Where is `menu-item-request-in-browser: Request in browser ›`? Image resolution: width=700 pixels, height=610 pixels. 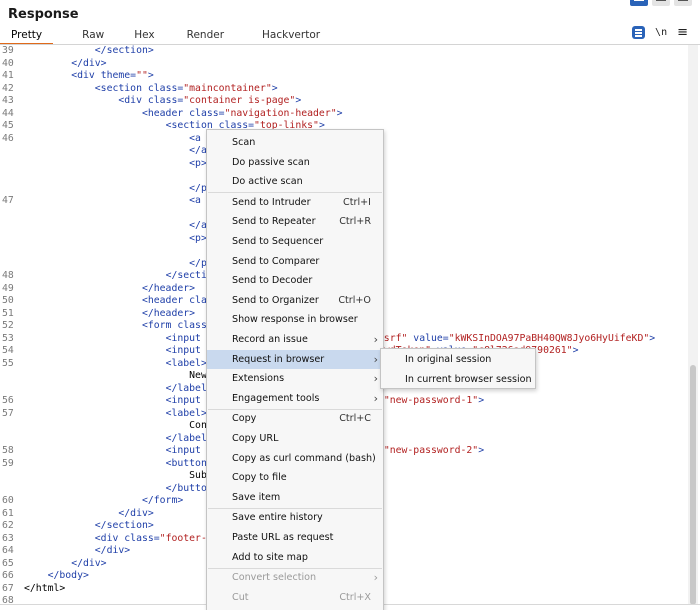 menu-item-request-in-browser: Request in browser › is located at coordinates (295, 359).